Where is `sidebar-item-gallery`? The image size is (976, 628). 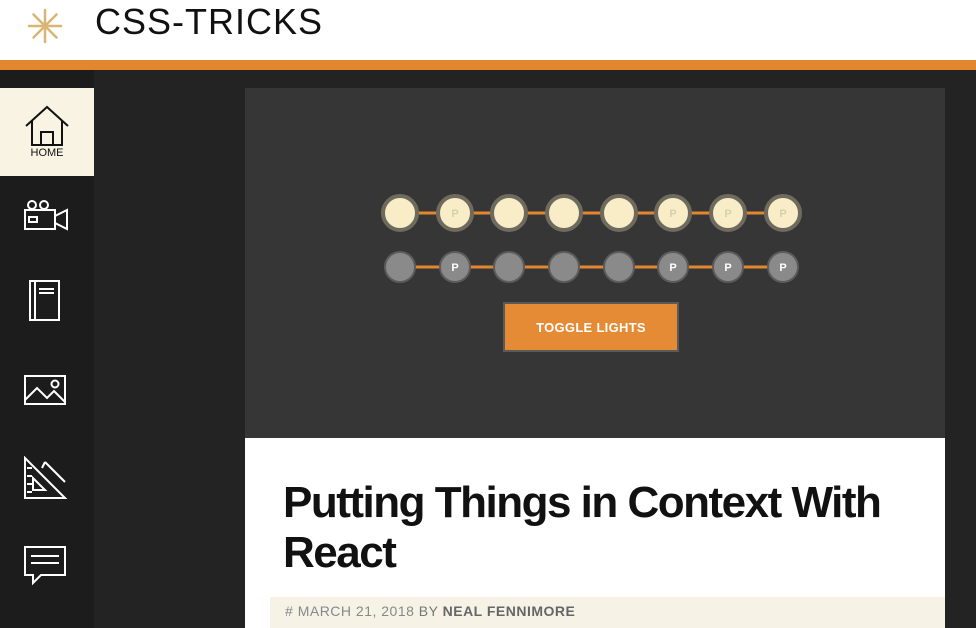 sidebar-item-gallery is located at coordinates (47, 396).